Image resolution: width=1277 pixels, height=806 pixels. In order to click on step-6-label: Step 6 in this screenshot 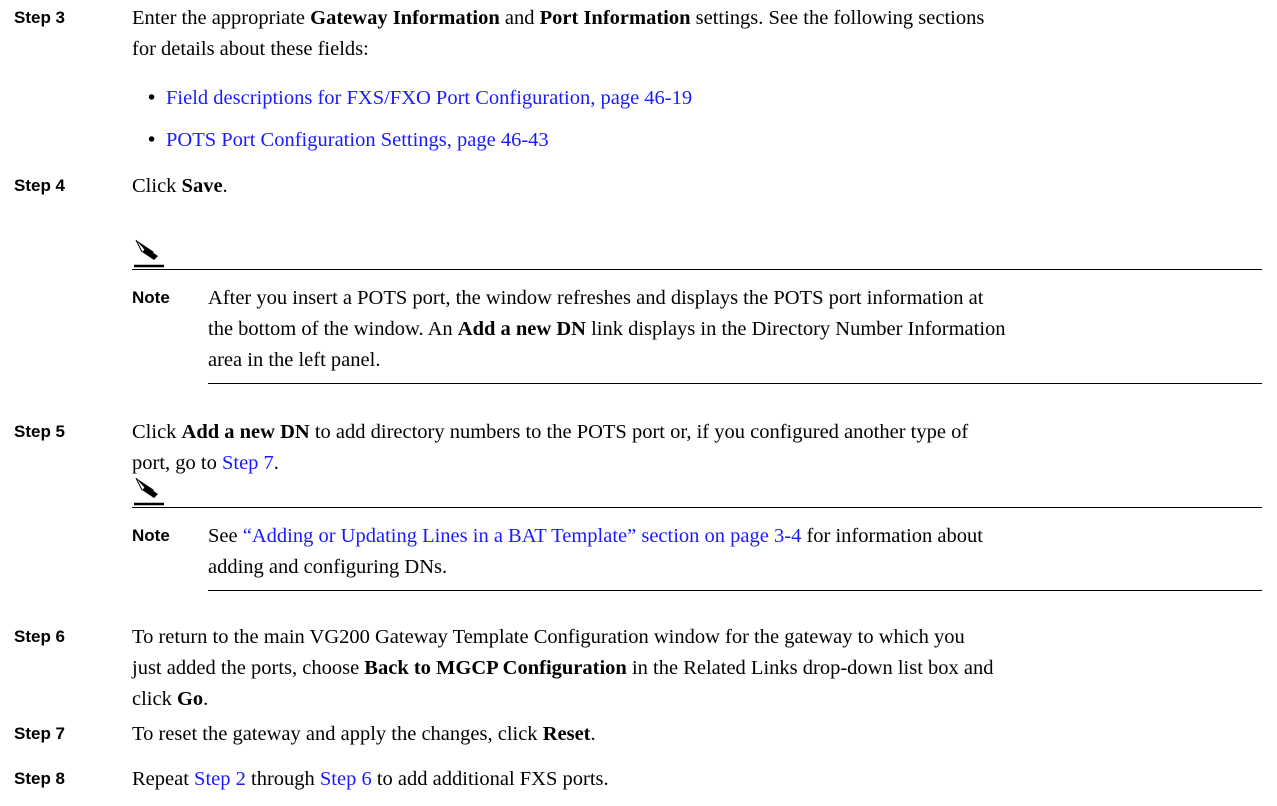, I will do `click(40, 636)`.